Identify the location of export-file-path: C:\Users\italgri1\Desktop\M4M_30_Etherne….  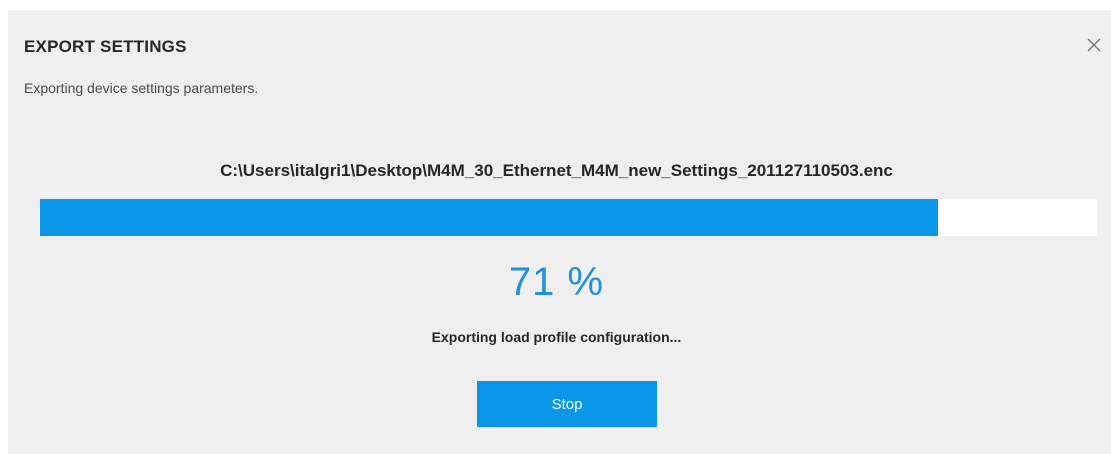
(556, 170).